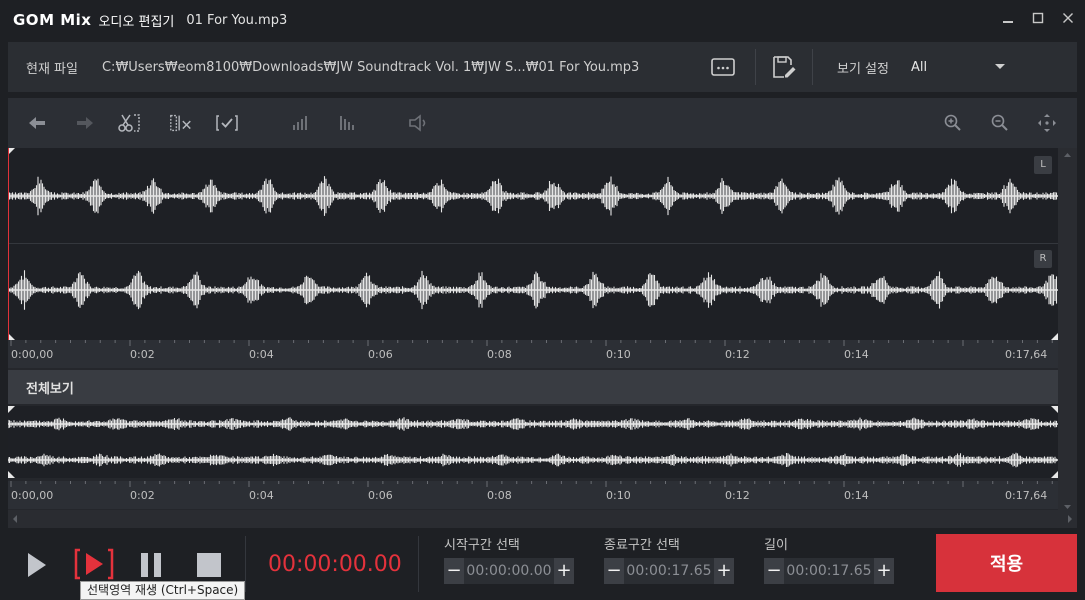  I want to click on minimize-icon, so click(1008, 18).